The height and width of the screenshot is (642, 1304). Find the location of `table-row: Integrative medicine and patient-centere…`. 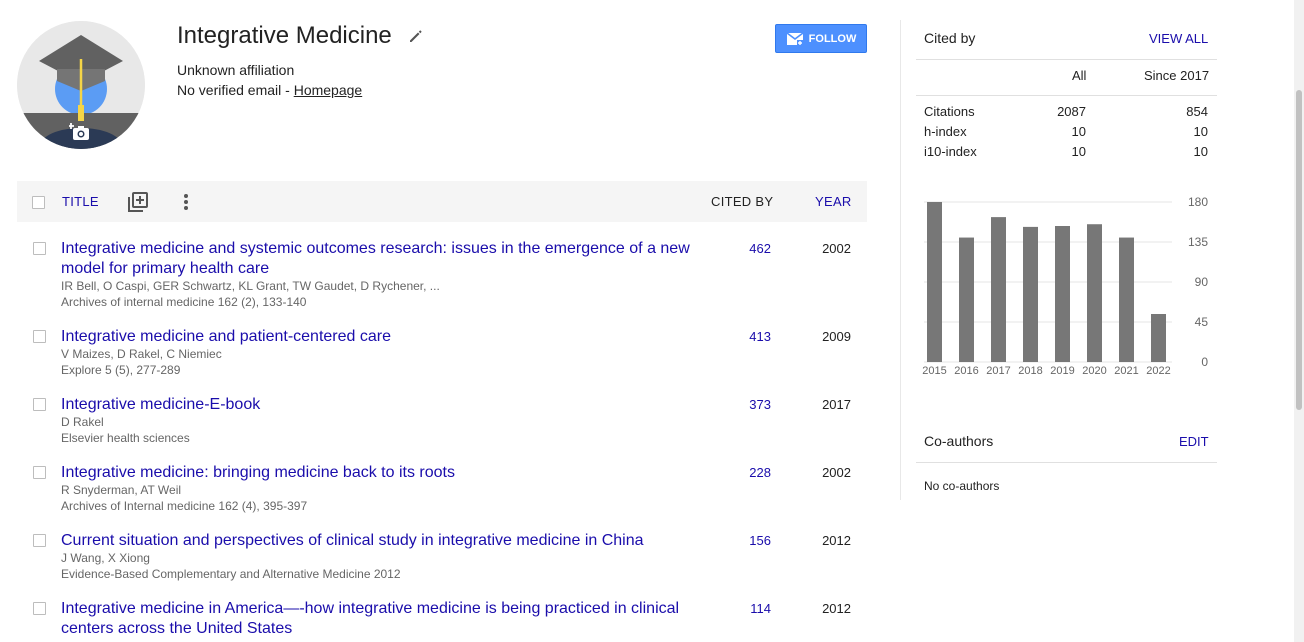

table-row: Integrative medicine and patient-centere… is located at coordinates (442, 355).